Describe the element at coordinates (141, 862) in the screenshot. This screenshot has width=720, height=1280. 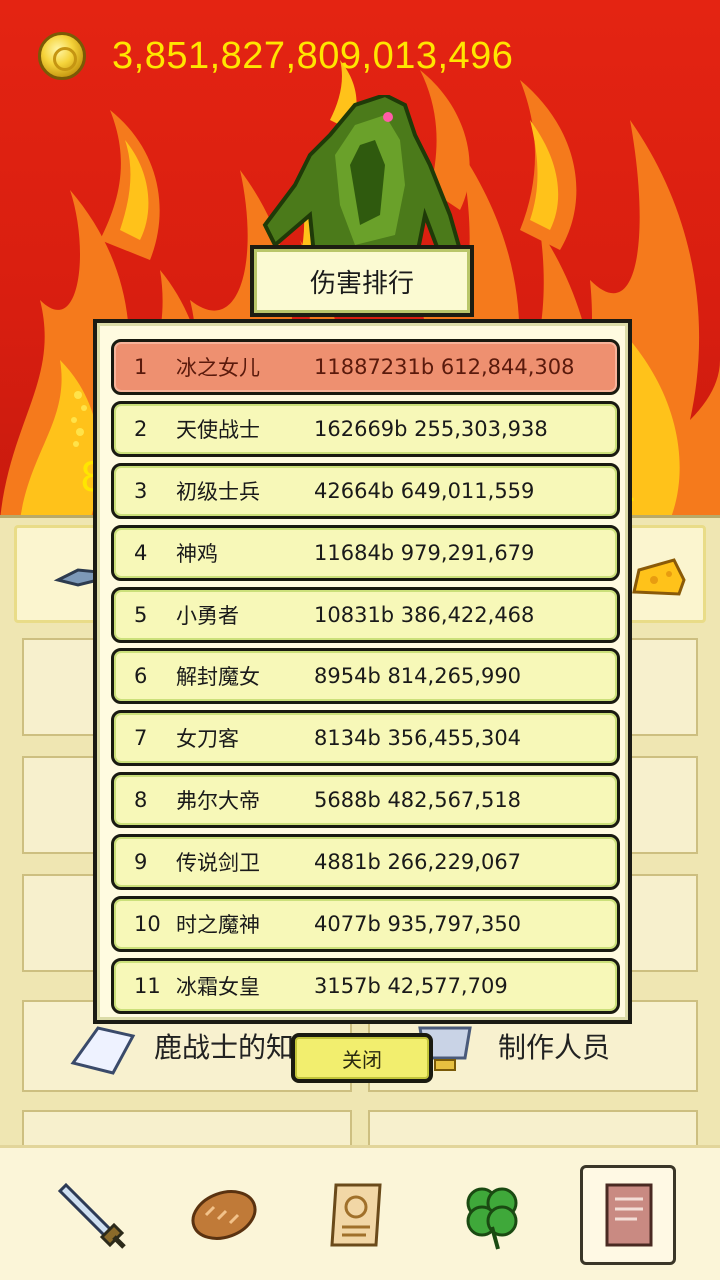
I see `rank-number: 9` at that location.